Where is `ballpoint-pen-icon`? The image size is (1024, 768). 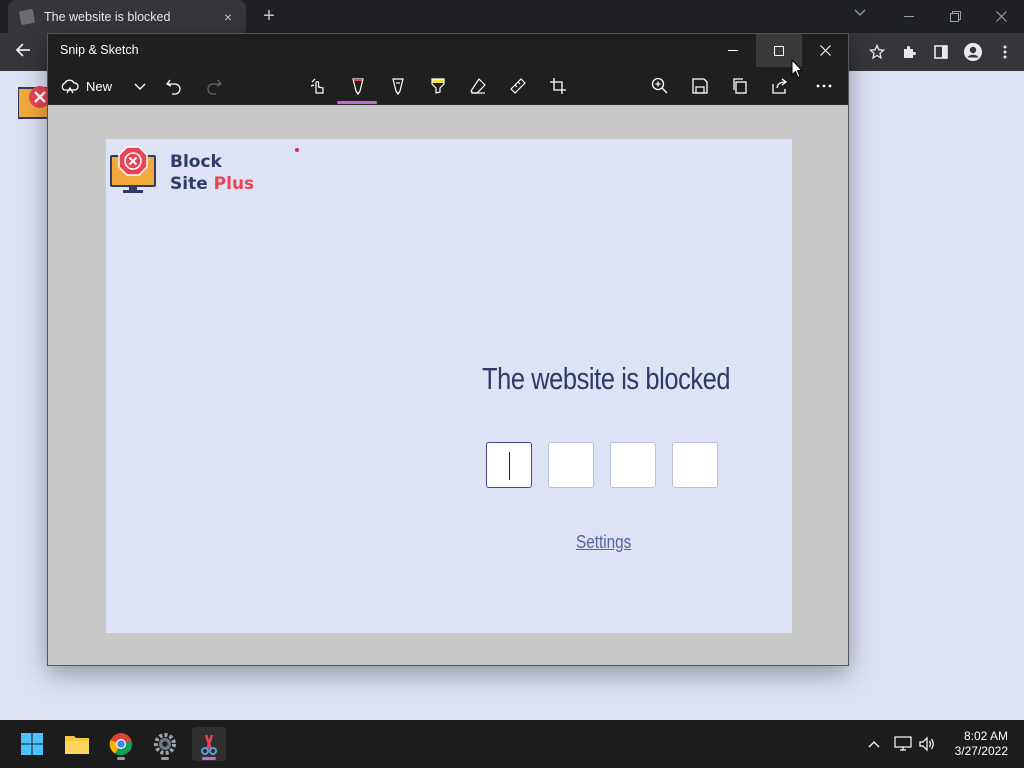
ballpoint-pen-icon is located at coordinates (358, 86).